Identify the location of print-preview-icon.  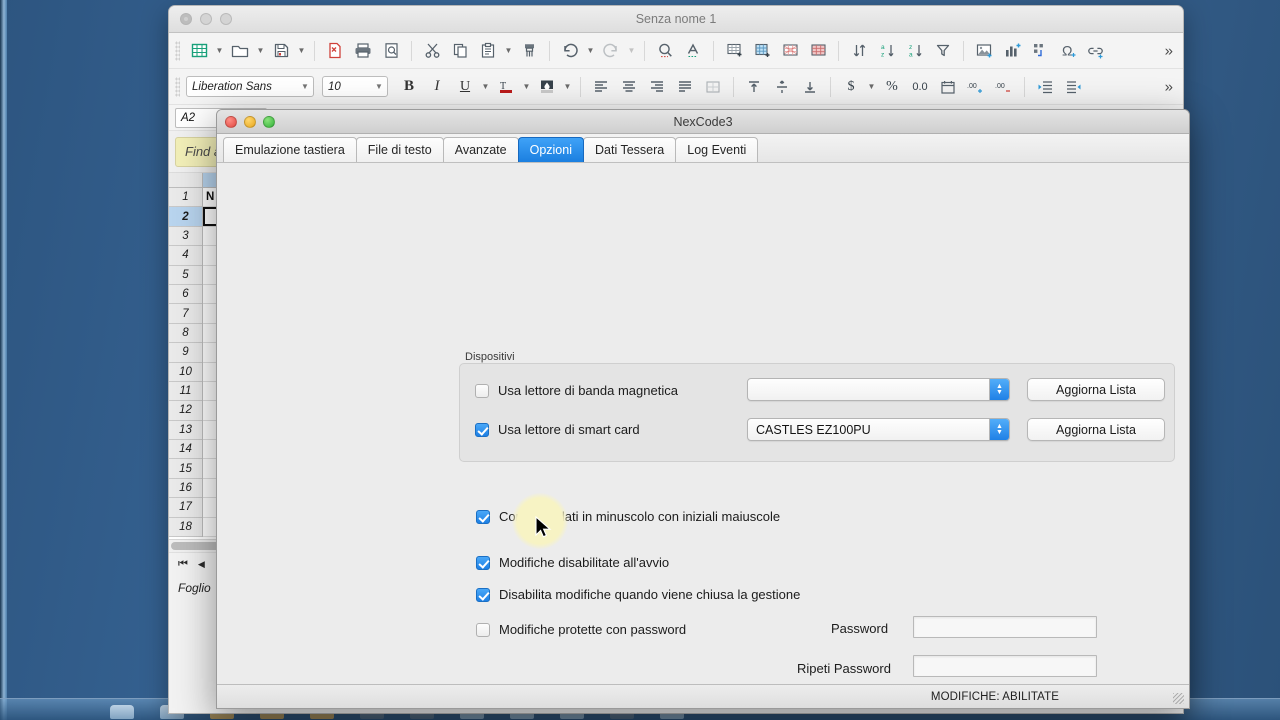
(391, 51).